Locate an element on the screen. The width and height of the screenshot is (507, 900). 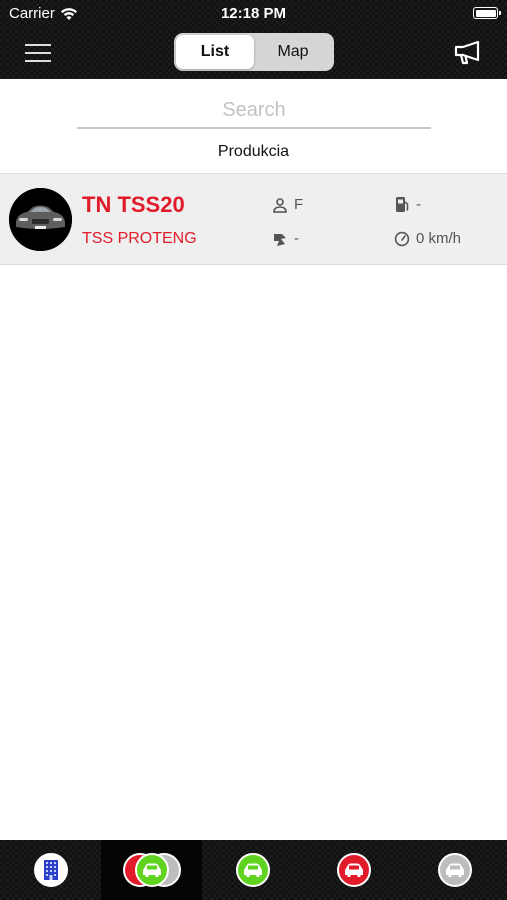
engine-value: - is located at coordinates (296, 238).